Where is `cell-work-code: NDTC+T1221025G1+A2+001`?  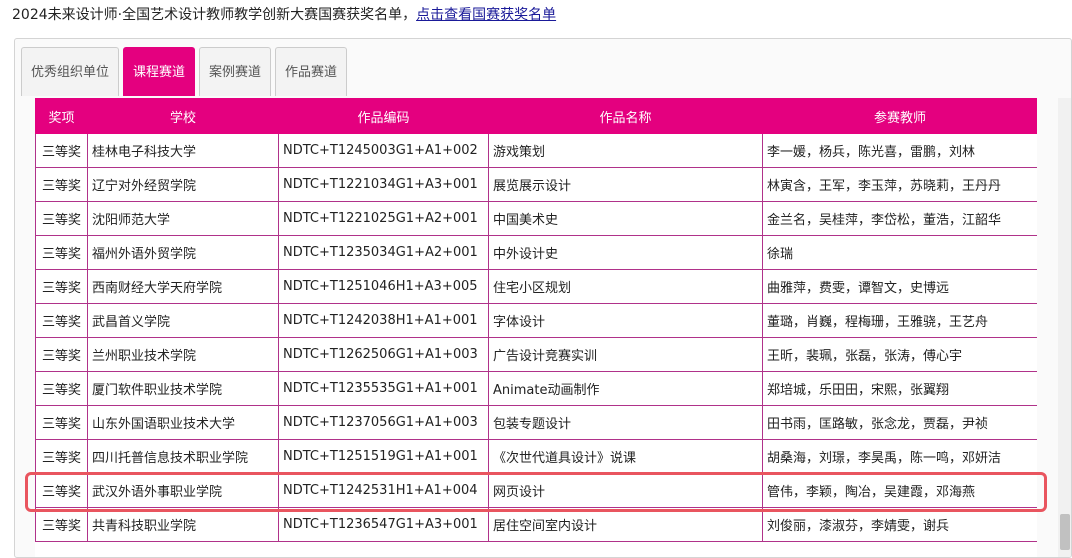 cell-work-code: NDTC+T1221025G1+A2+001 is located at coordinates (383, 218).